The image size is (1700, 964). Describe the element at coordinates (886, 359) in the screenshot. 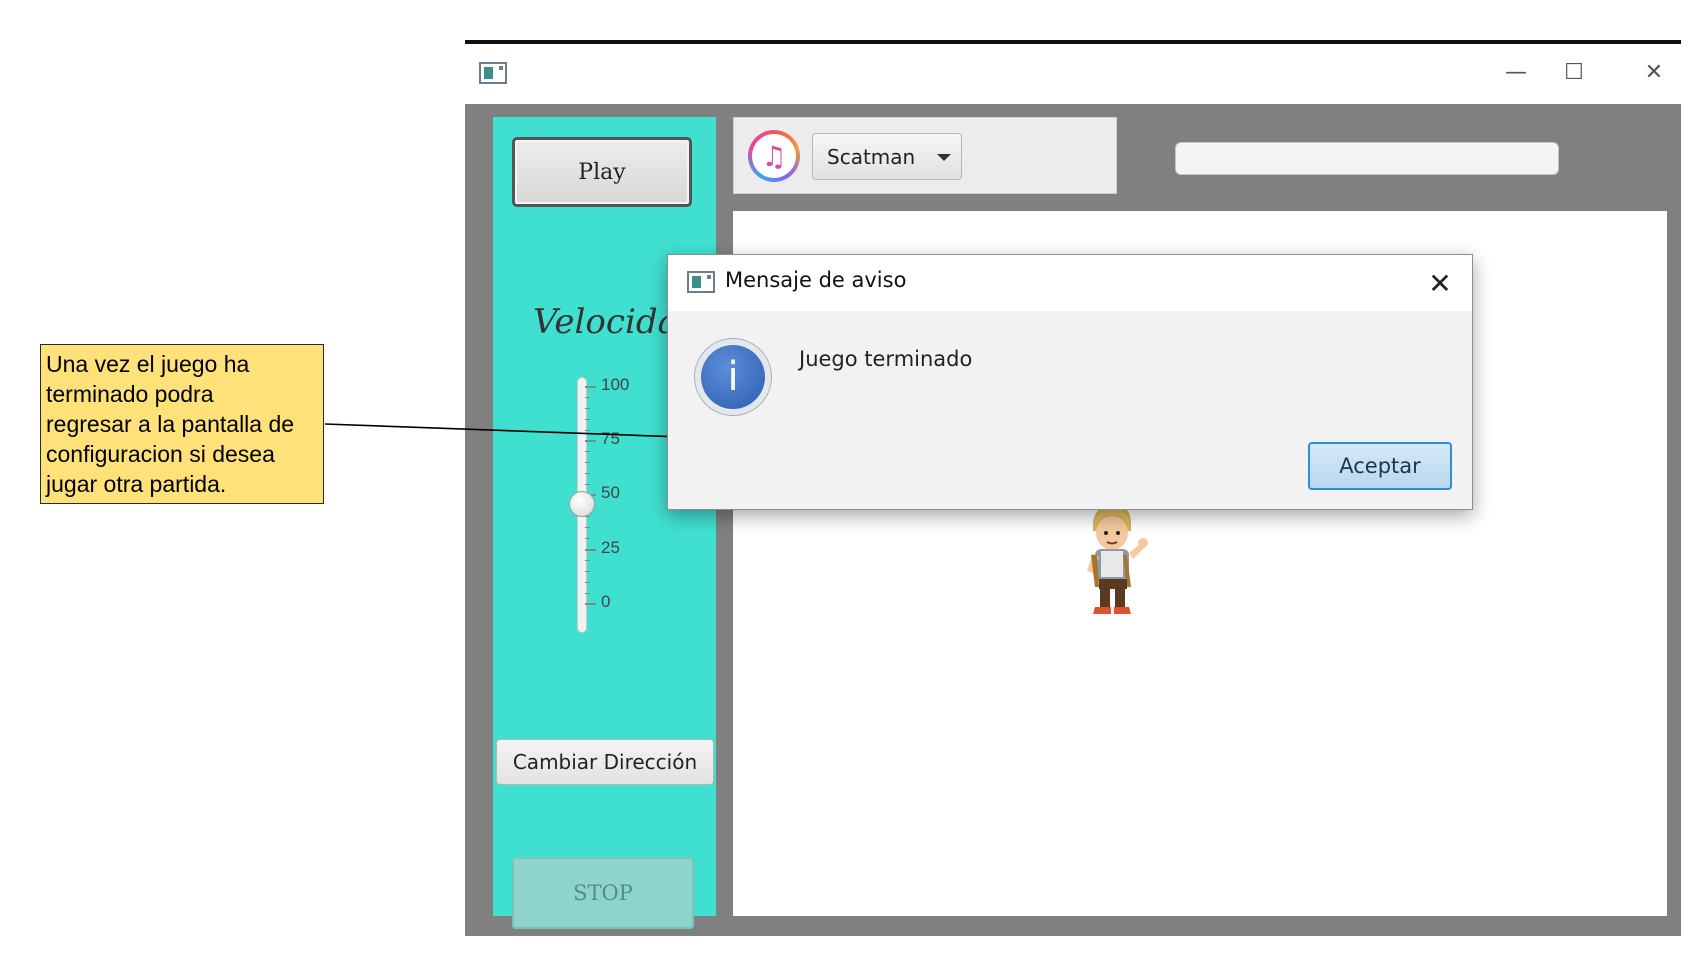

I see `dialog-message: Juego terminado` at that location.